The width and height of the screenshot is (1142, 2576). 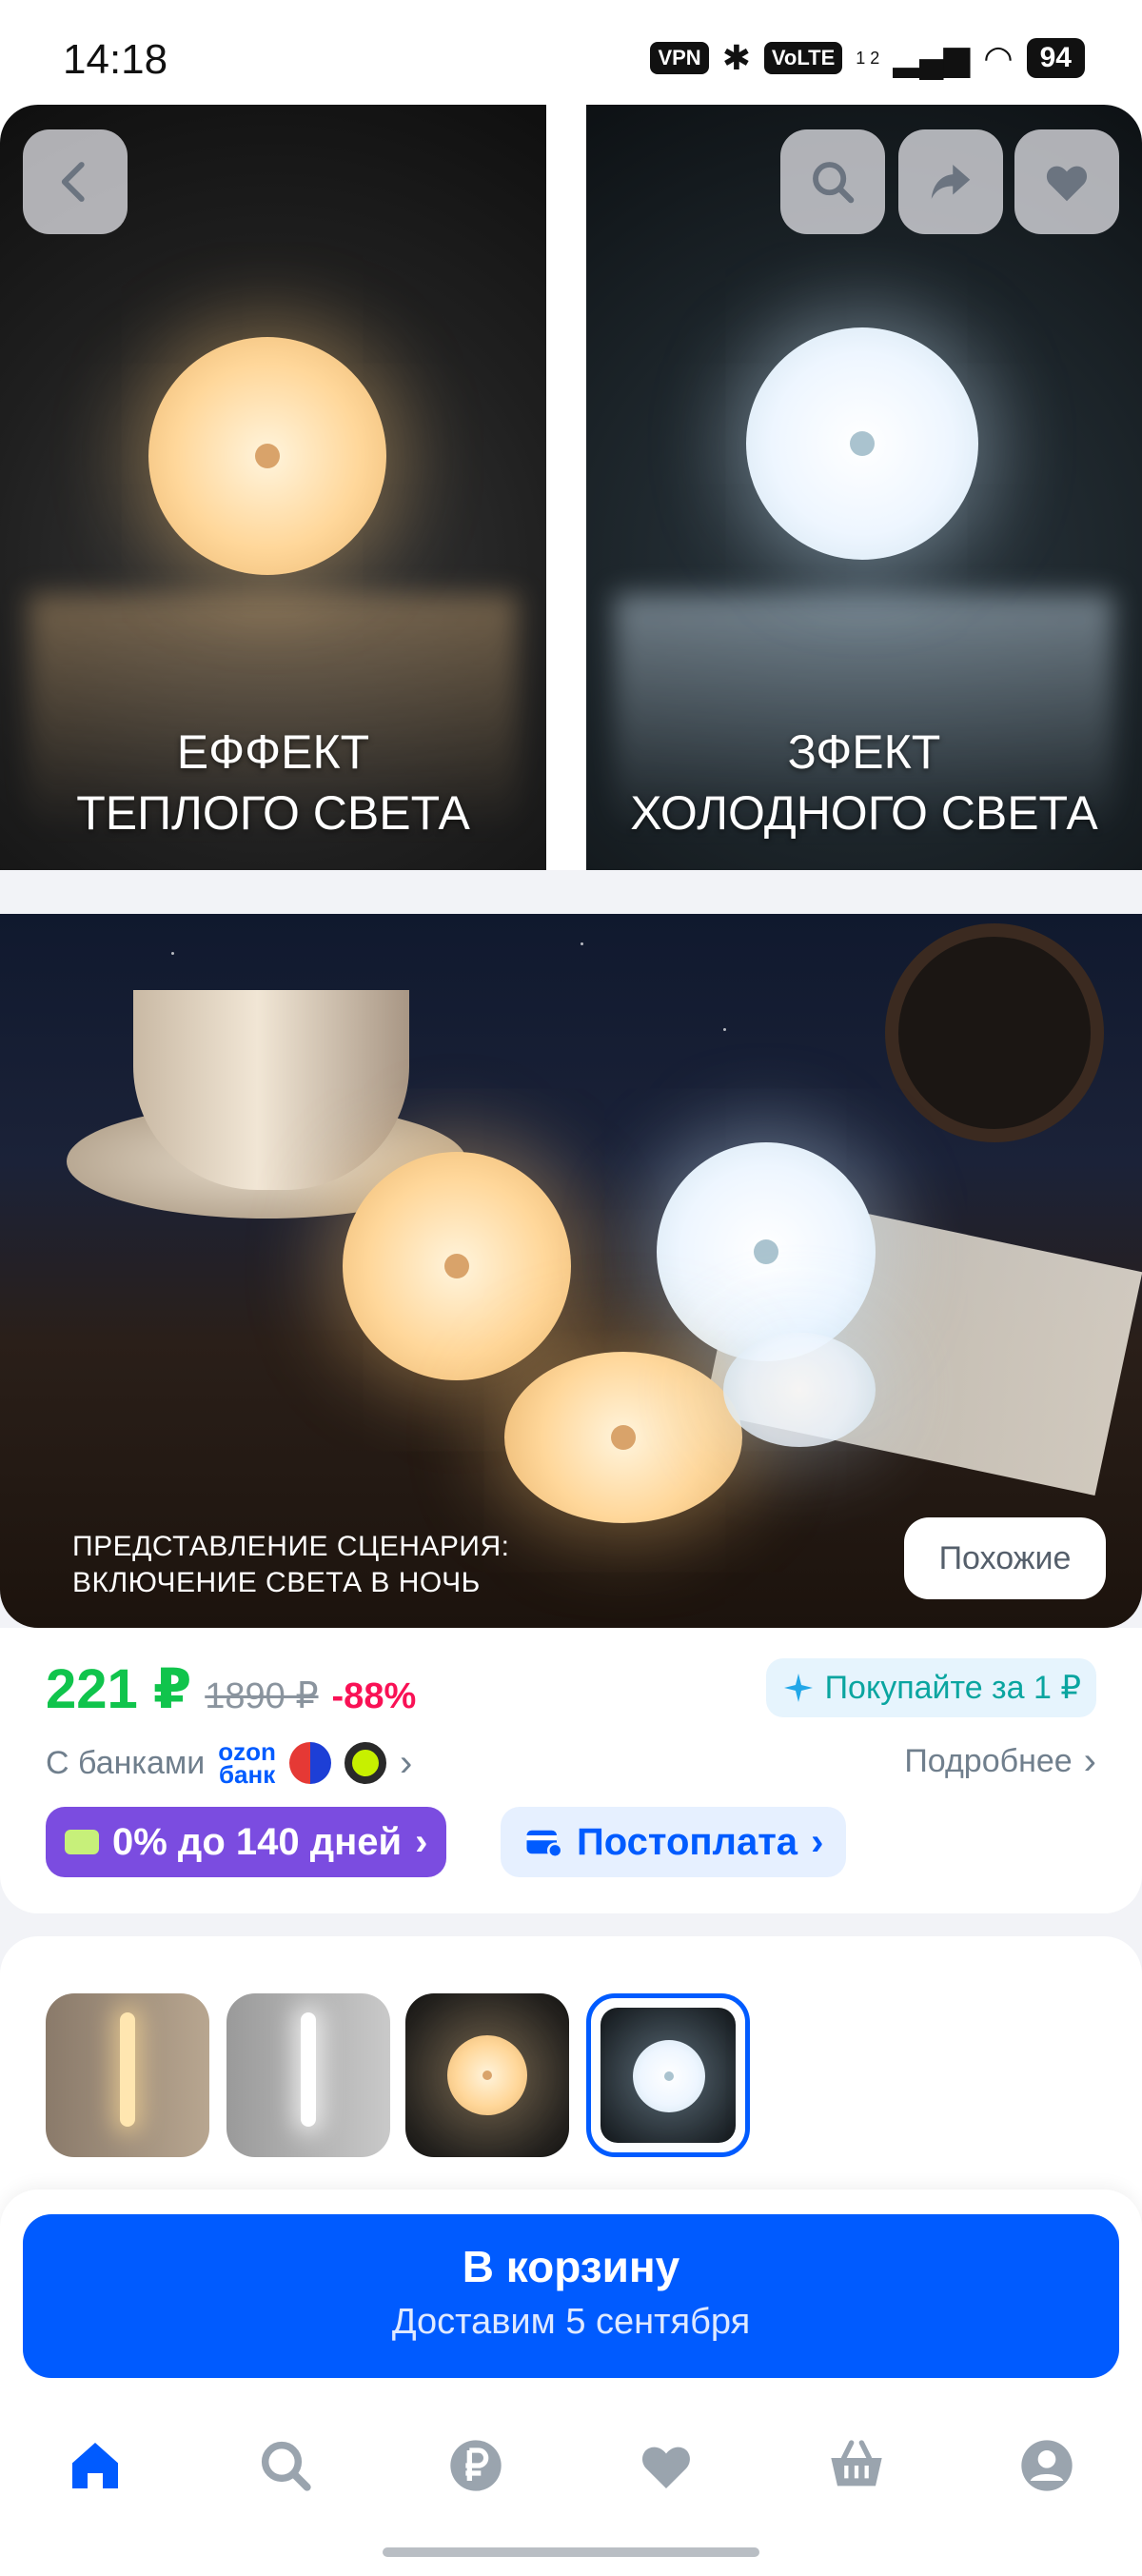 I want to click on warm-light-disc, so click(x=267, y=456).